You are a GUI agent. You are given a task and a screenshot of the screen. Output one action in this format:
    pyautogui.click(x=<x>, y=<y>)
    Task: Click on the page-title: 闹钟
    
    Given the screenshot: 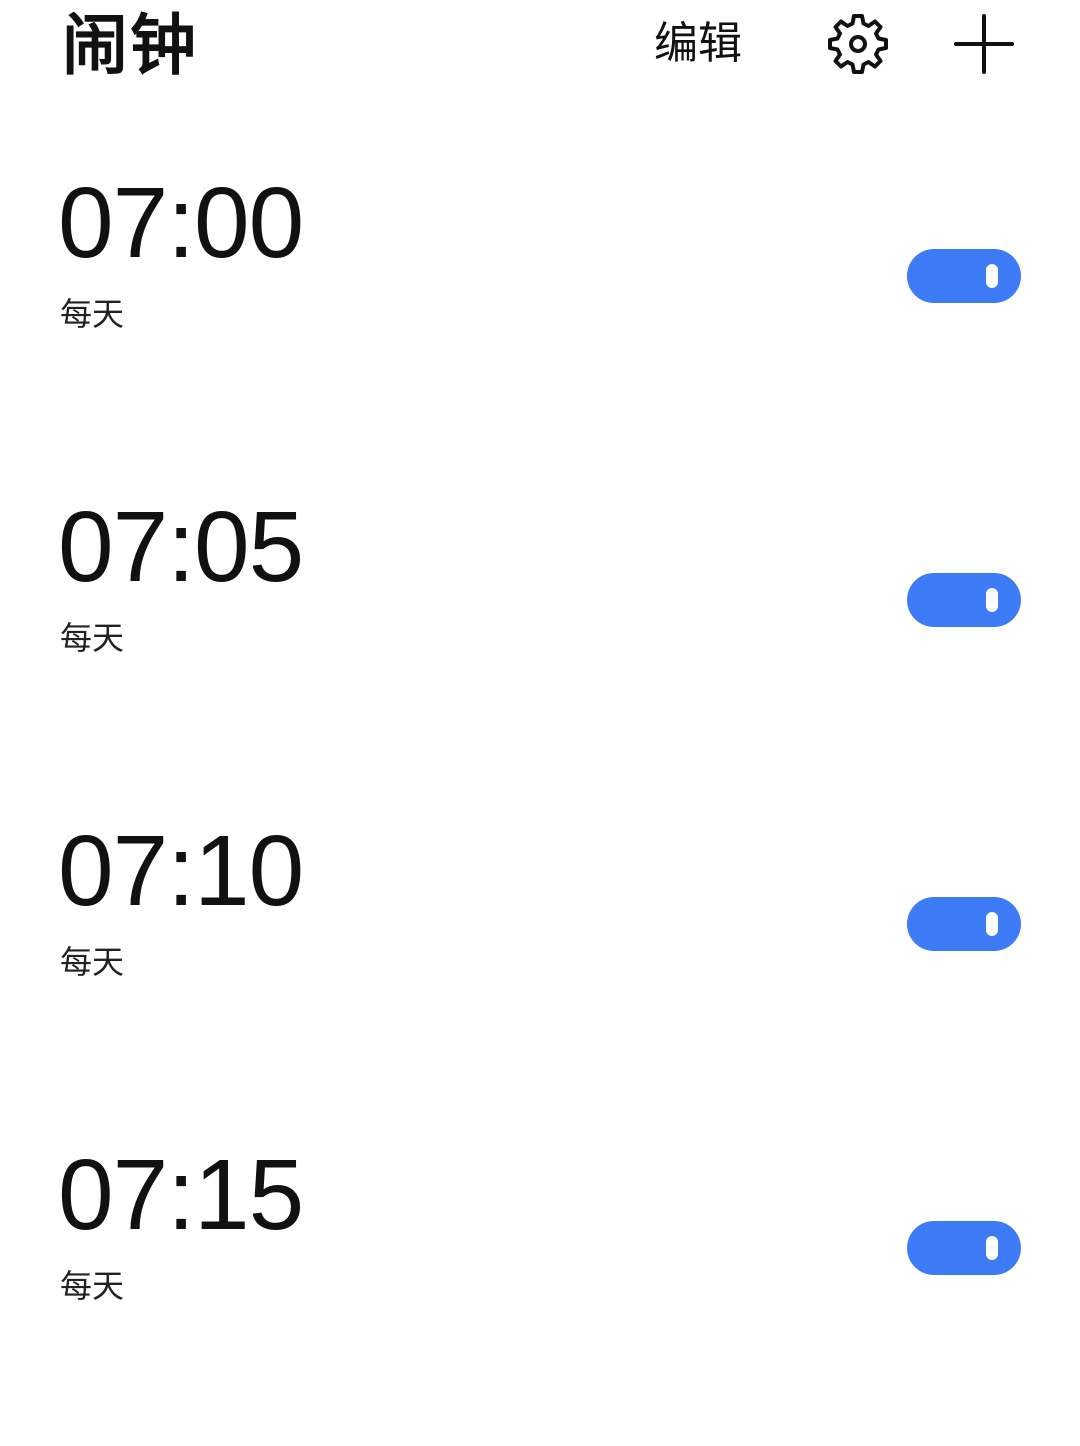 What is the action you would take?
    pyautogui.click(x=130, y=45)
    